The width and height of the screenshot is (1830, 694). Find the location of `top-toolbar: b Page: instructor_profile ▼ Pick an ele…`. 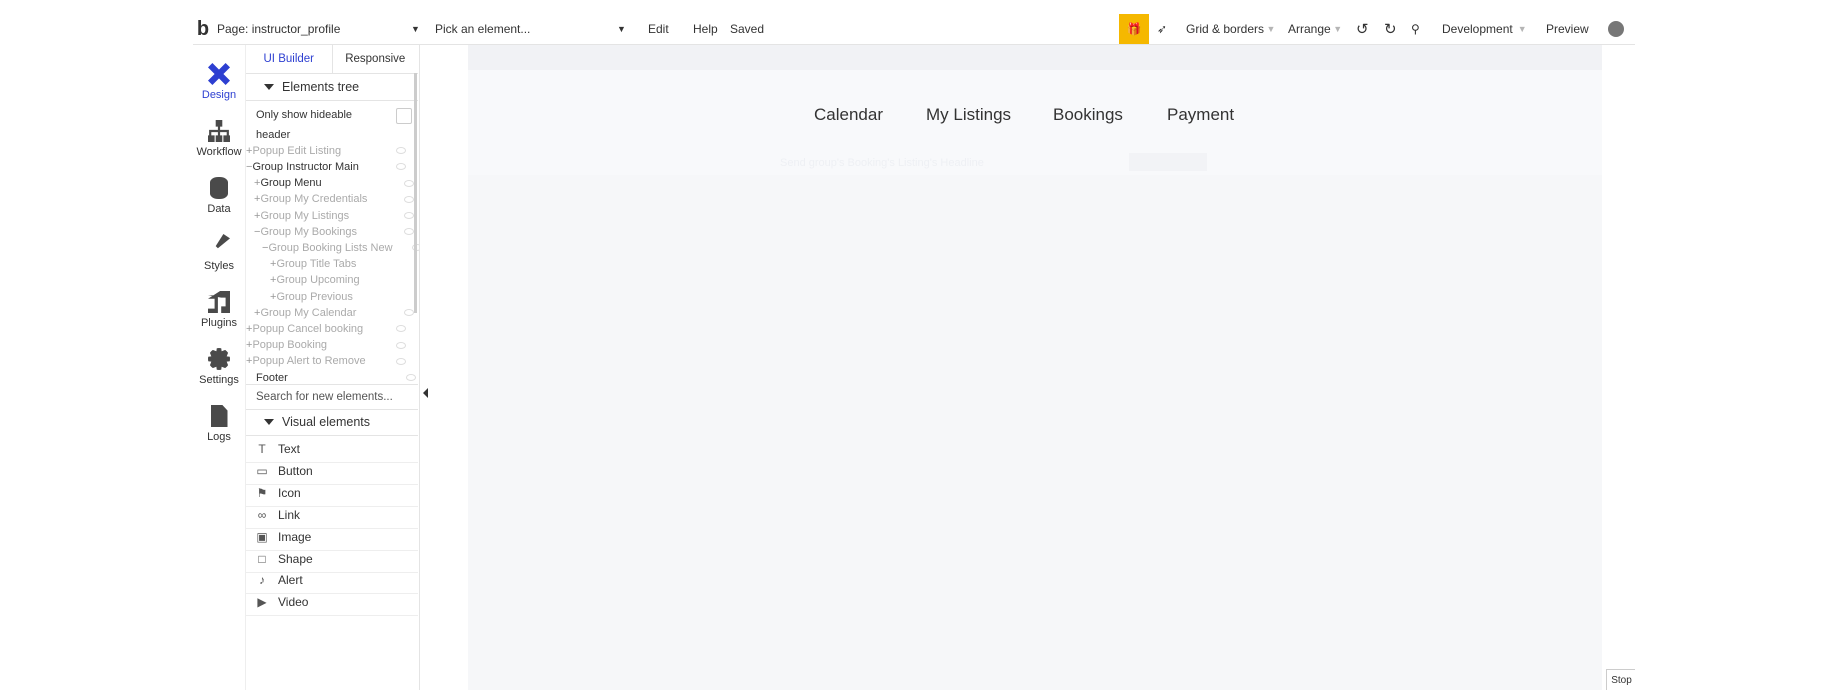

top-toolbar: b Page: instructor_profile ▼ Pick an ele… is located at coordinates (914, 29).